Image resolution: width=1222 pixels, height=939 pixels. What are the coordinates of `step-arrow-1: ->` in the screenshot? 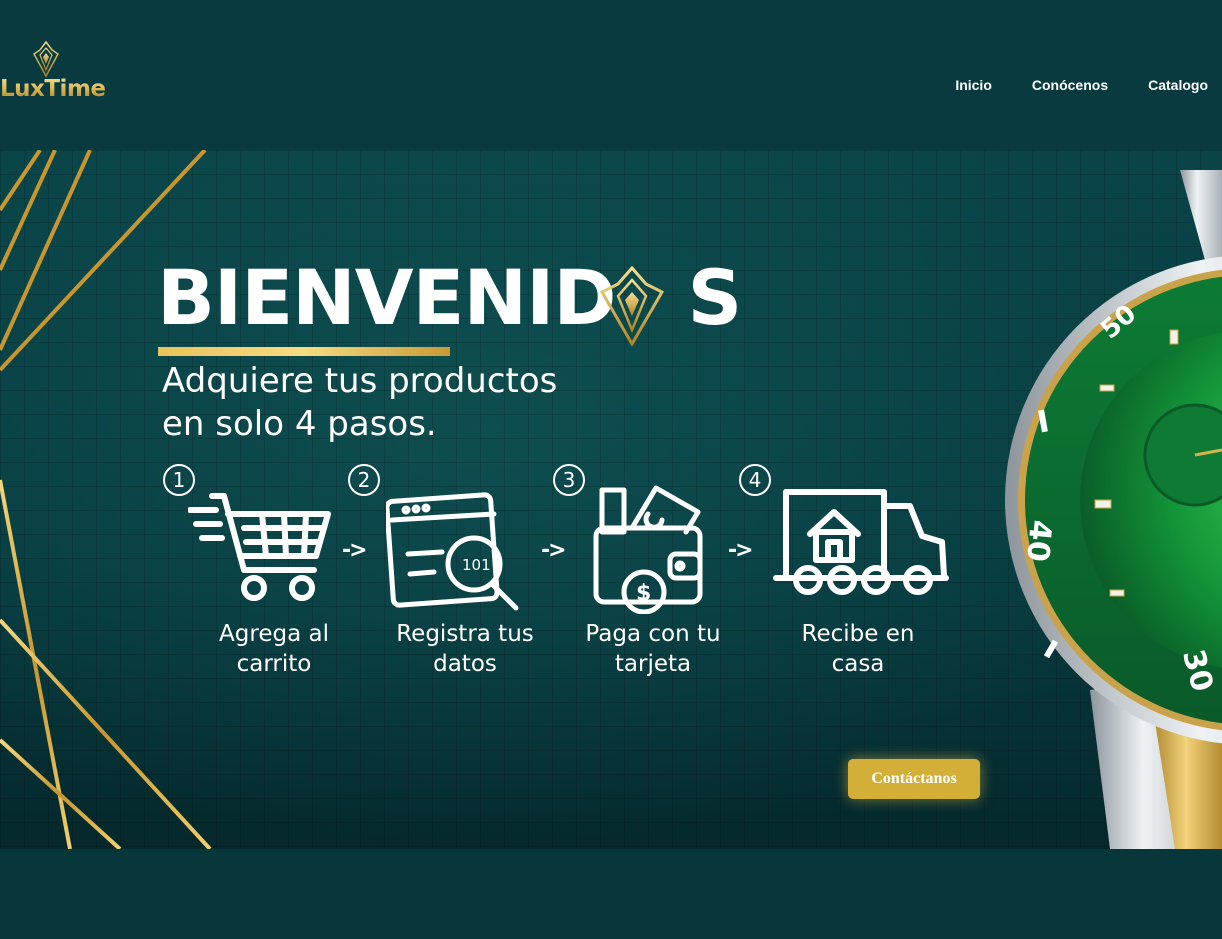 It's located at (355, 550).